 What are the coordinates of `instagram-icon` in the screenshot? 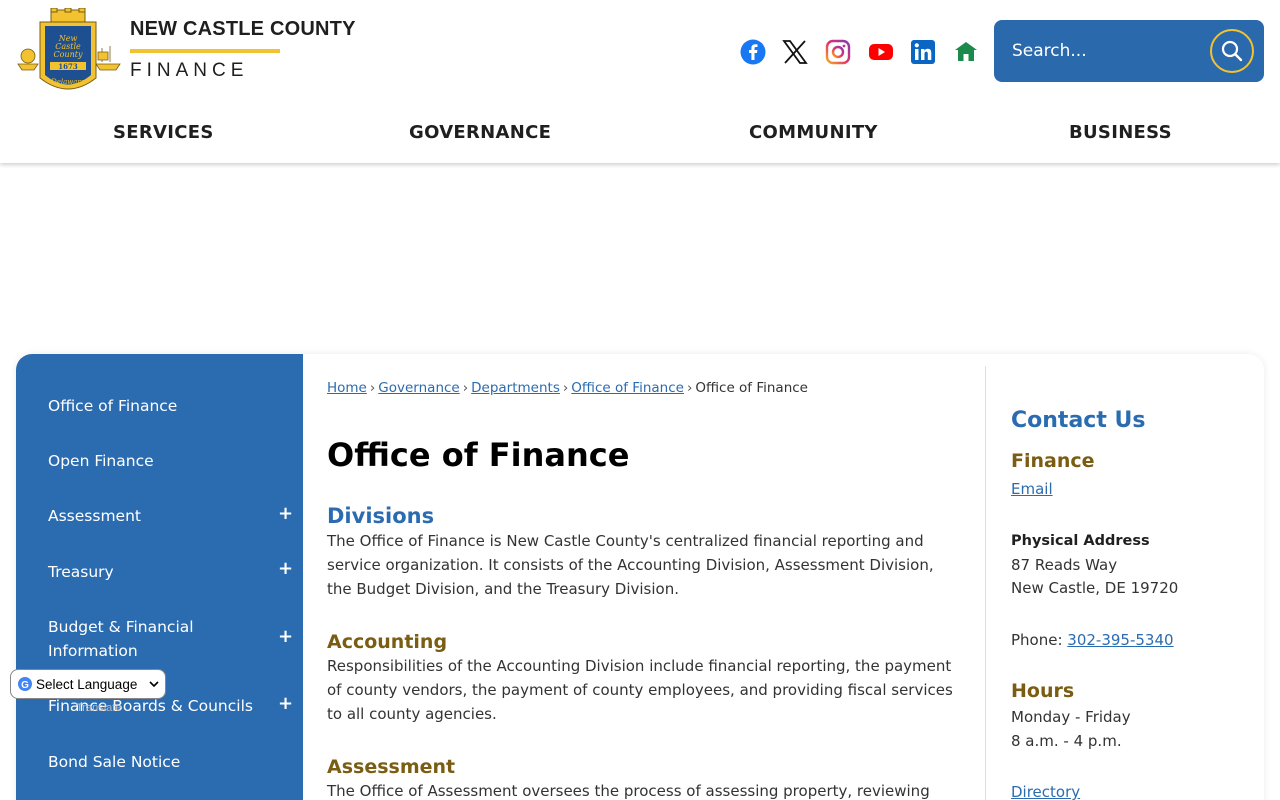 It's located at (838, 52).